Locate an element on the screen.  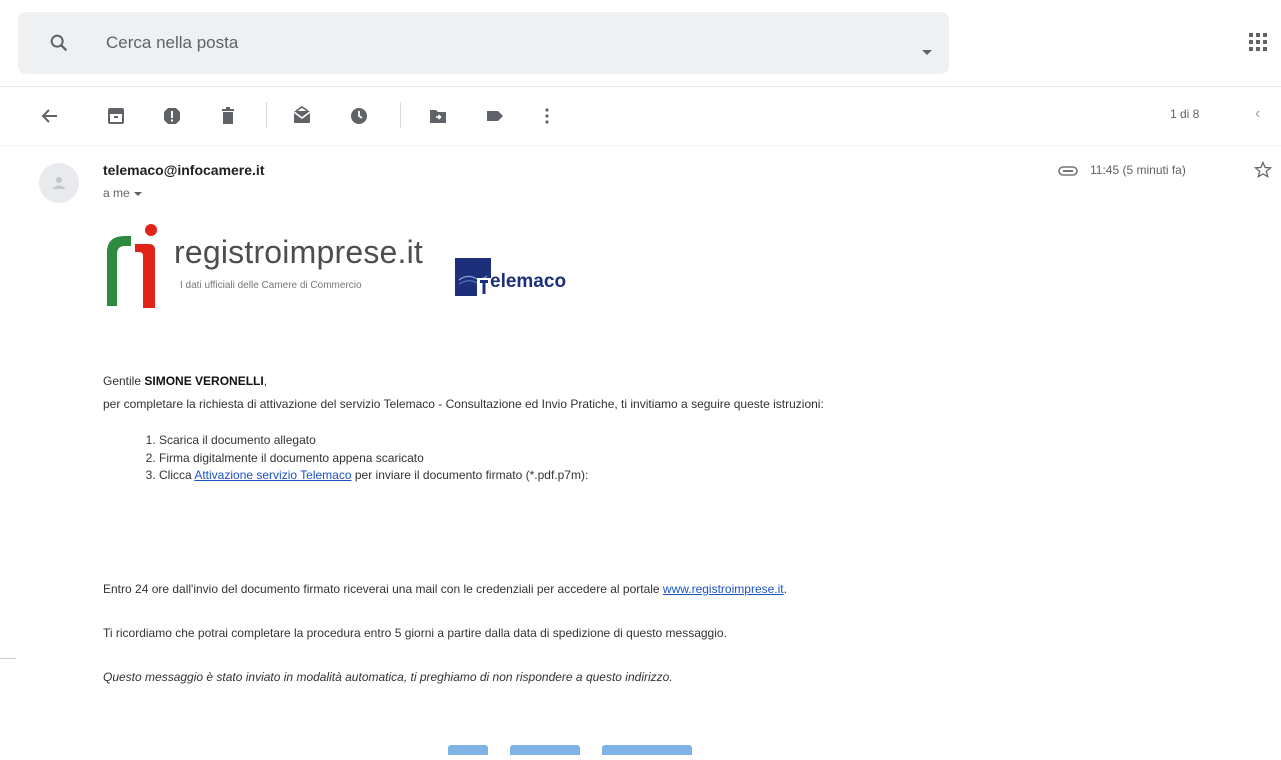
header-divider is located at coordinates (640, 86).